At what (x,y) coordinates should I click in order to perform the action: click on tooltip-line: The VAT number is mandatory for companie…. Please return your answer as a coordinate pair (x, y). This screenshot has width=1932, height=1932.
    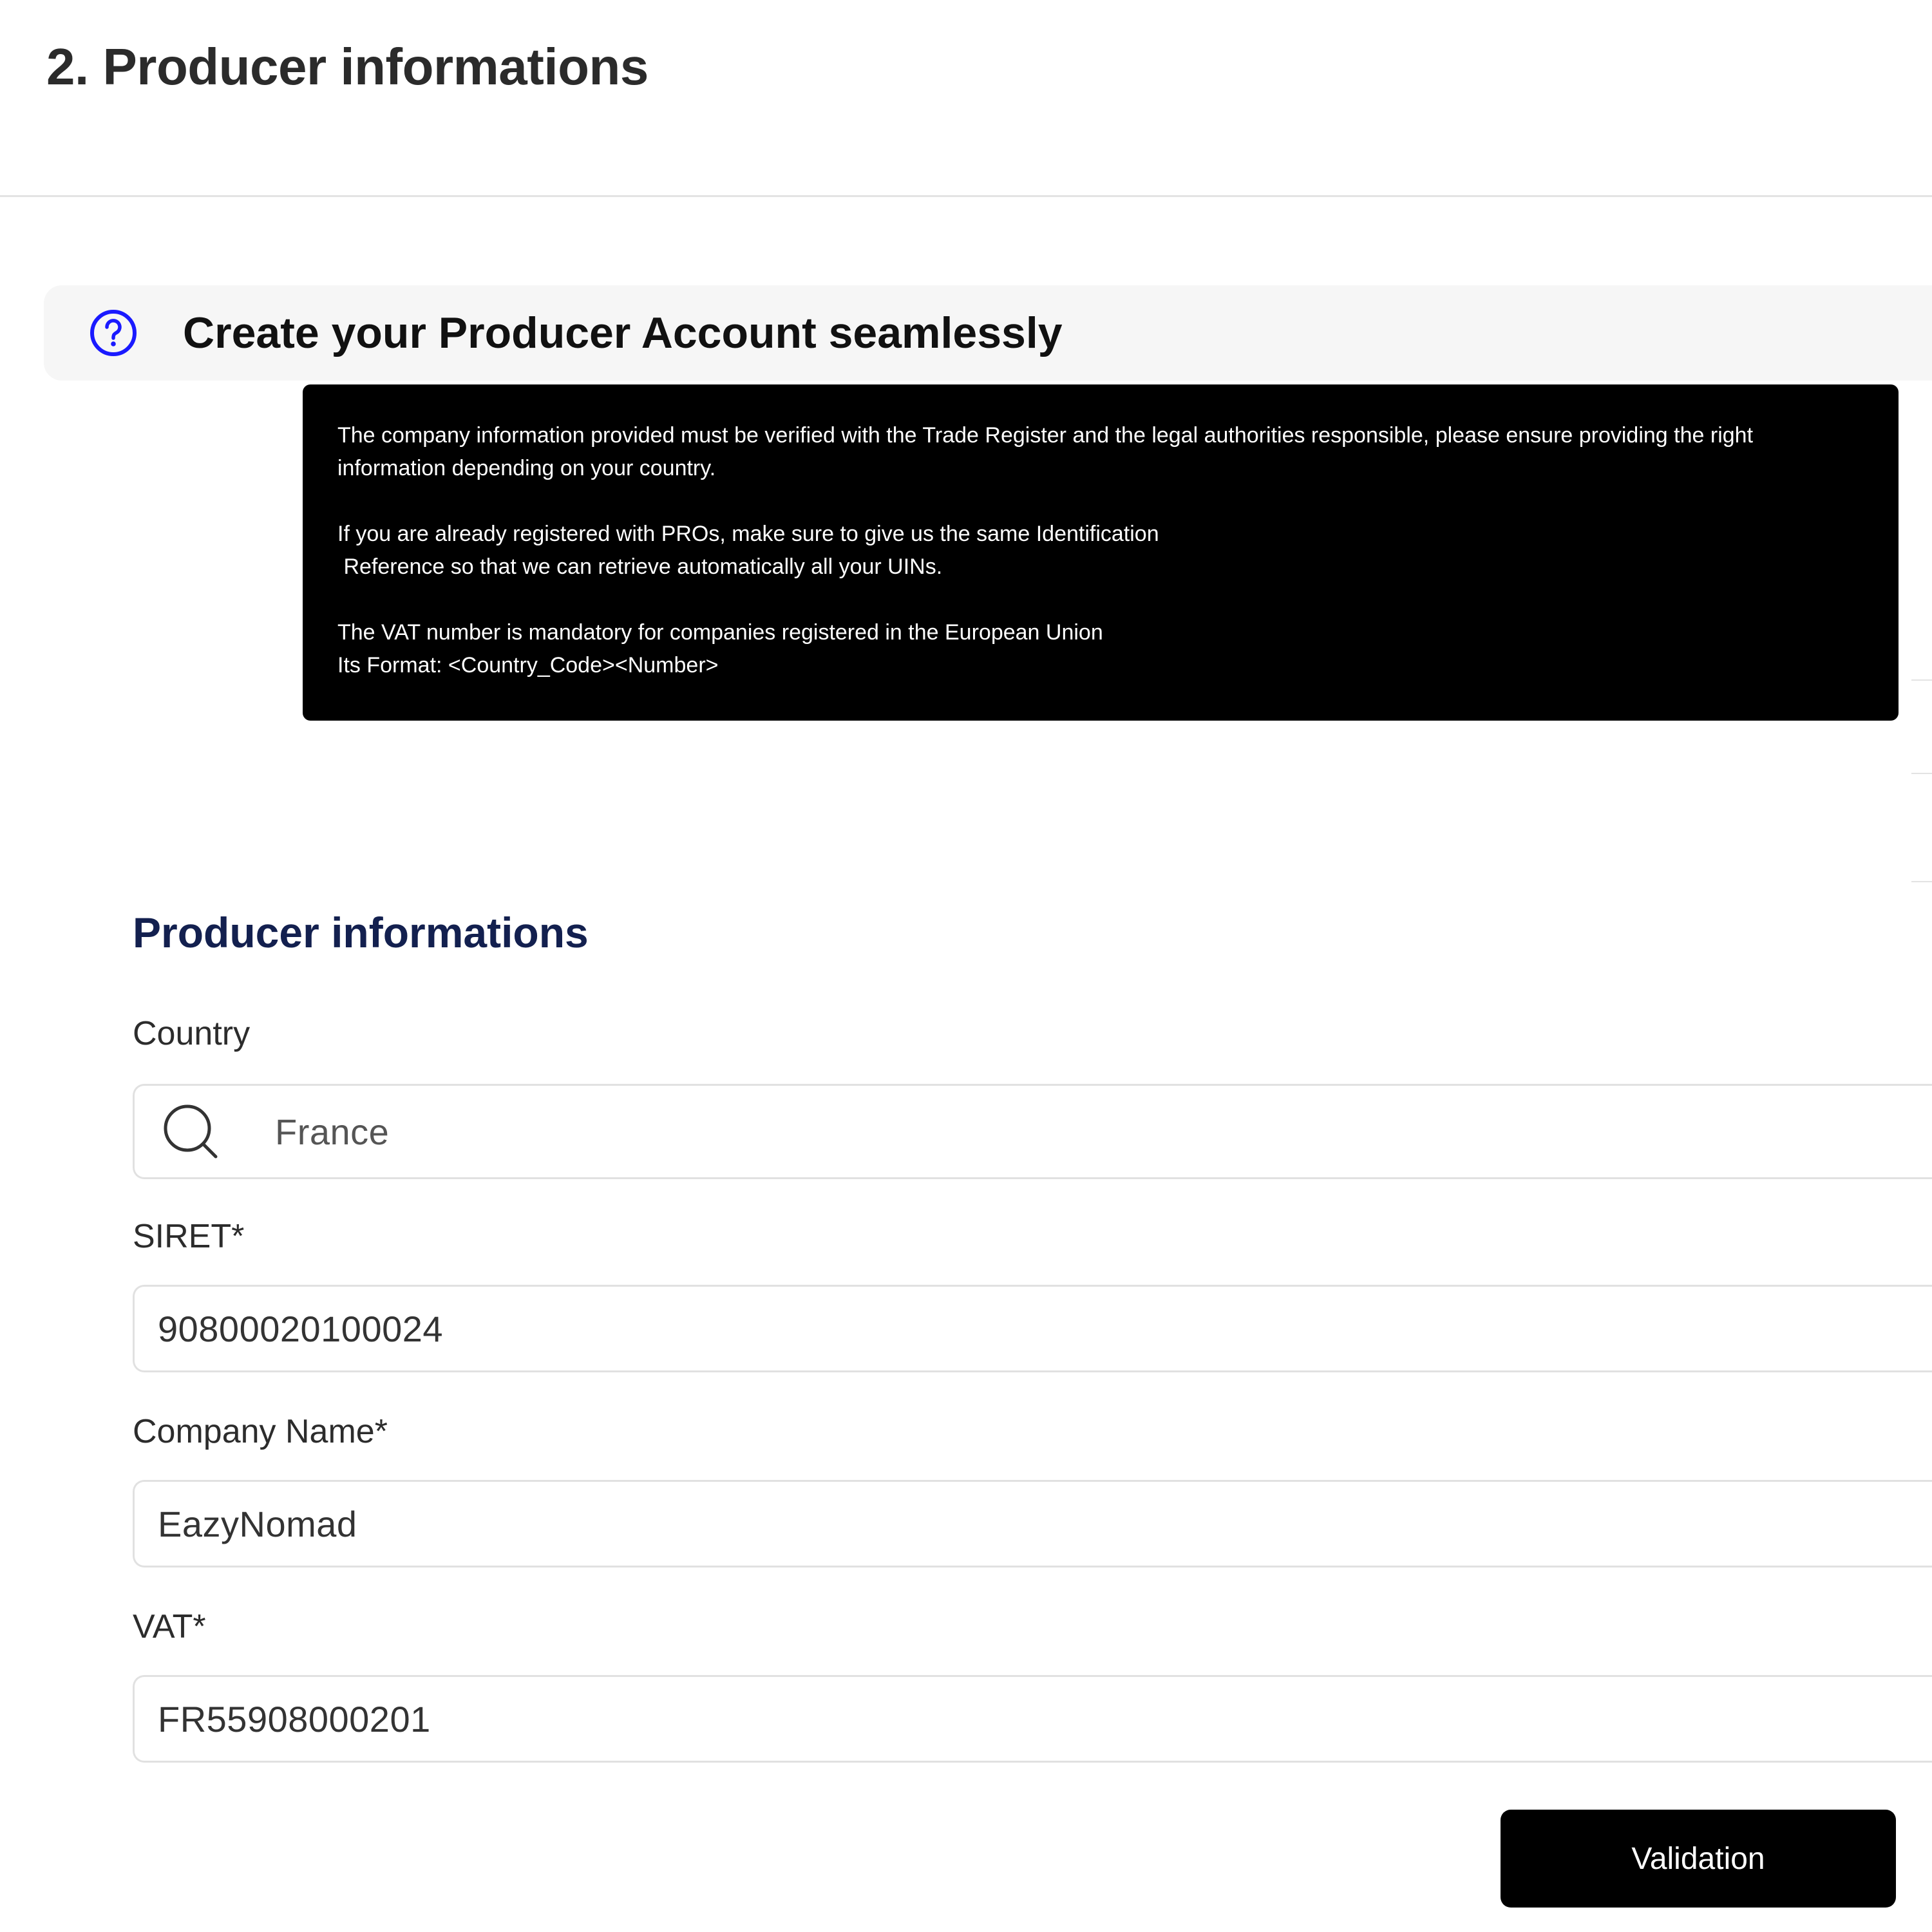
    Looking at the image, I should click on (720, 633).